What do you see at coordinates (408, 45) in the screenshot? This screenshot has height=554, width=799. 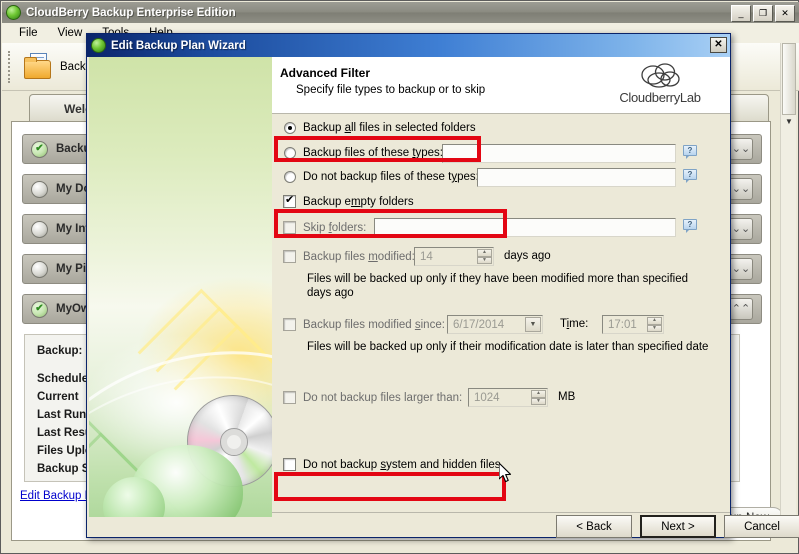 I see `dialog-title-bar: Edit Backup Plan Wizard ✕` at bounding box center [408, 45].